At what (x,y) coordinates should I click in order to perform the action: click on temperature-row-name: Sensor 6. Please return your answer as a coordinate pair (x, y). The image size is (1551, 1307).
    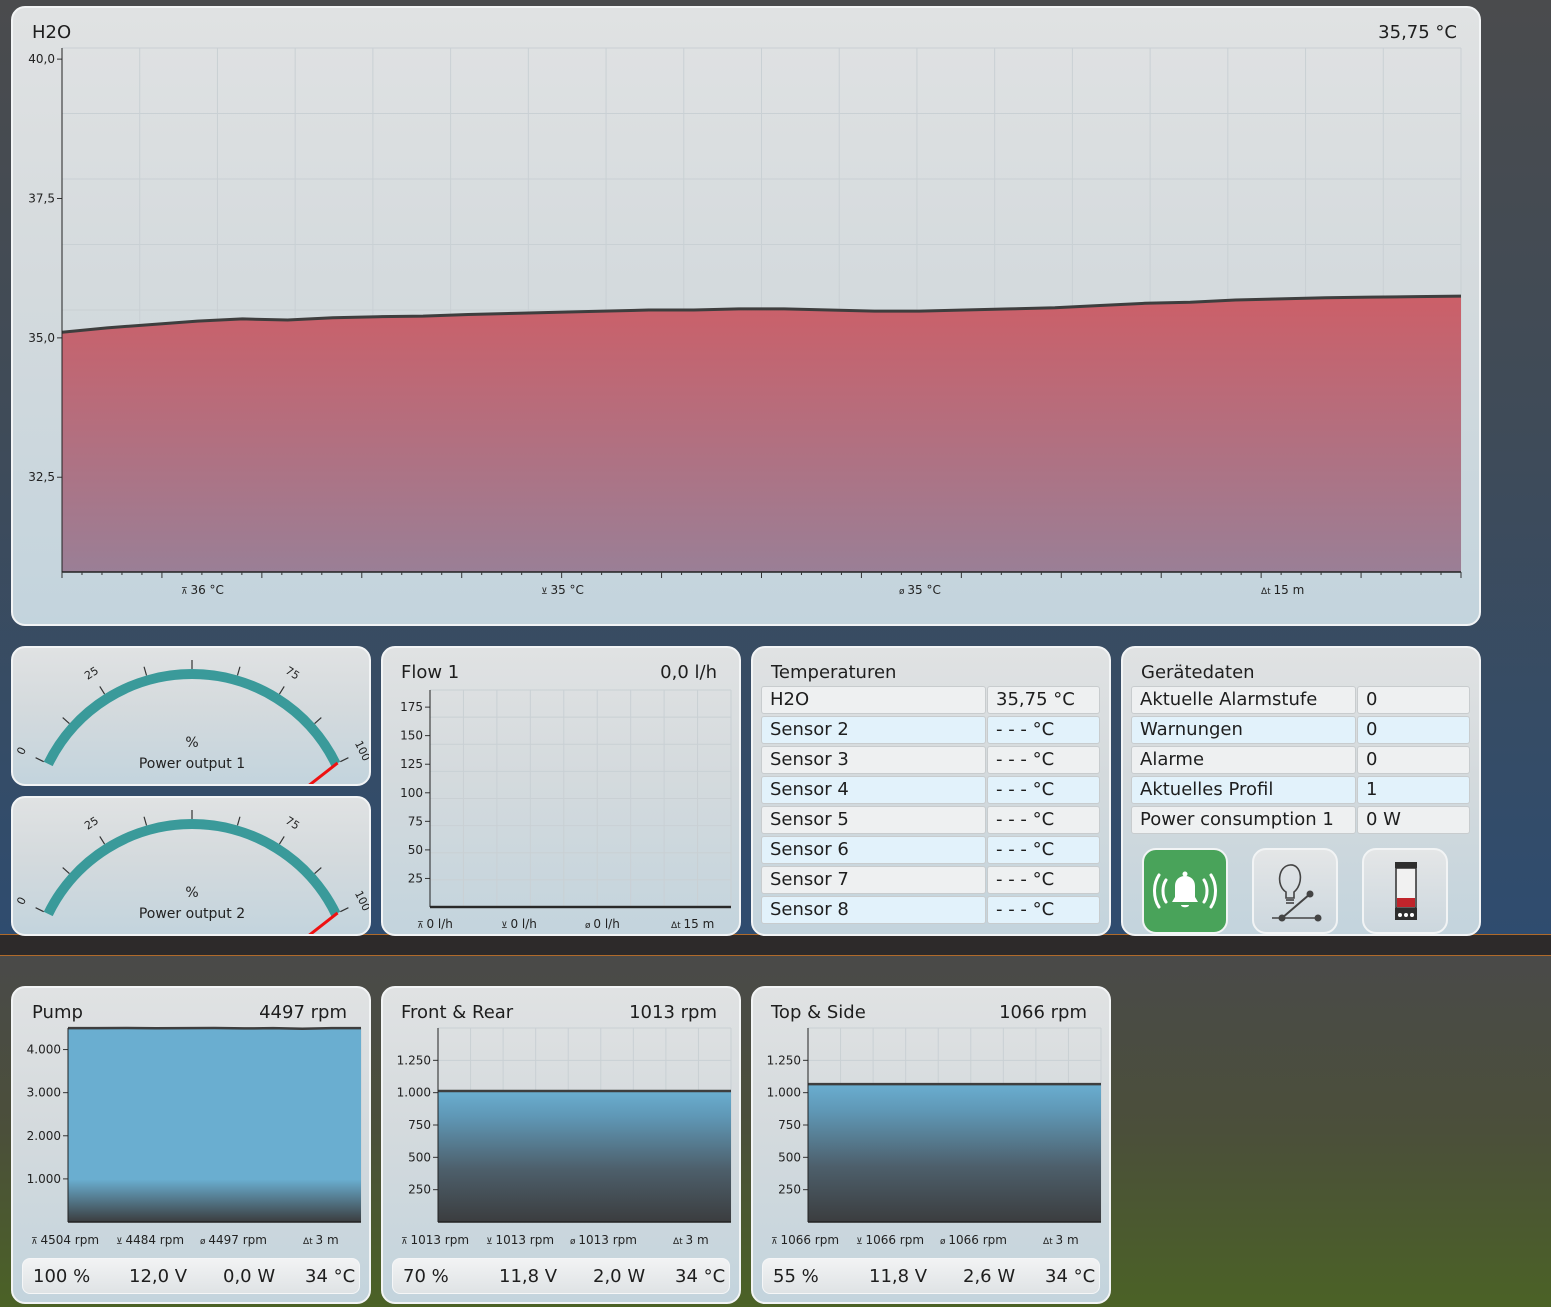
    Looking at the image, I should click on (873, 850).